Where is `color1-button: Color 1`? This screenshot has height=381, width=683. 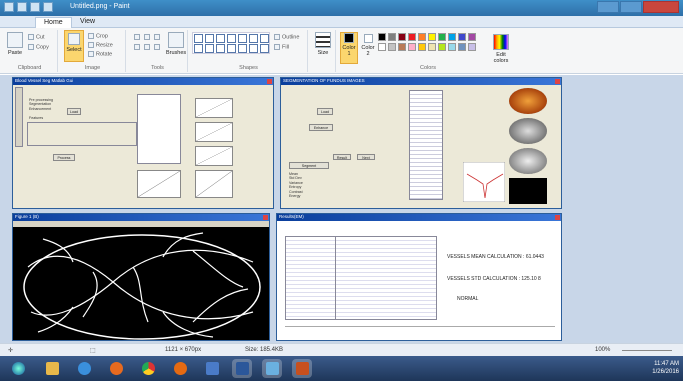 color1-button: Color 1 is located at coordinates (349, 48).